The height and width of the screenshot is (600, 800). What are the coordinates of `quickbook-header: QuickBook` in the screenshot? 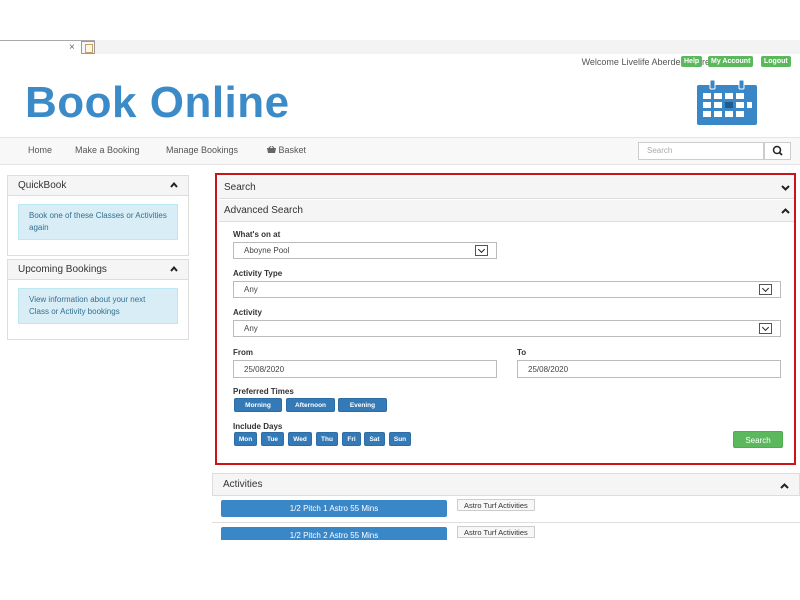 It's located at (98, 186).